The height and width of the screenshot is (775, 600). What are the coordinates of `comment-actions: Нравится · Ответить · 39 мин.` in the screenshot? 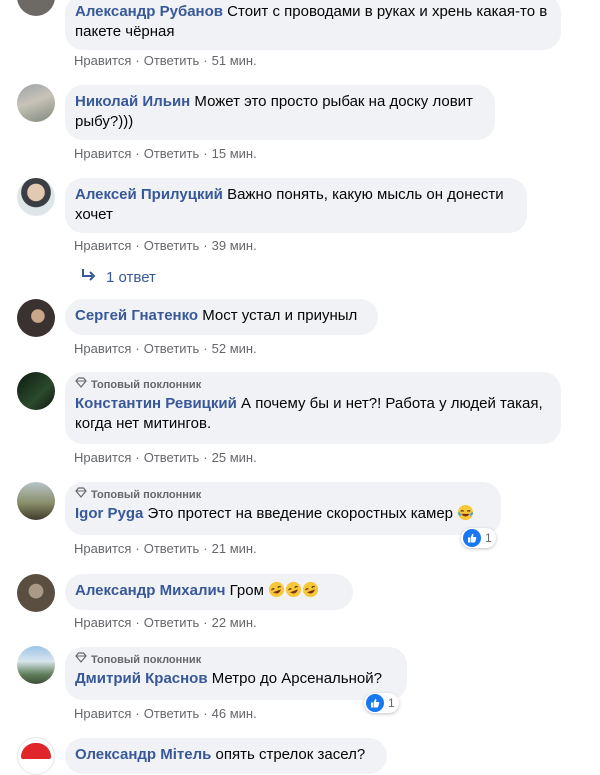 It's located at (165, 245).